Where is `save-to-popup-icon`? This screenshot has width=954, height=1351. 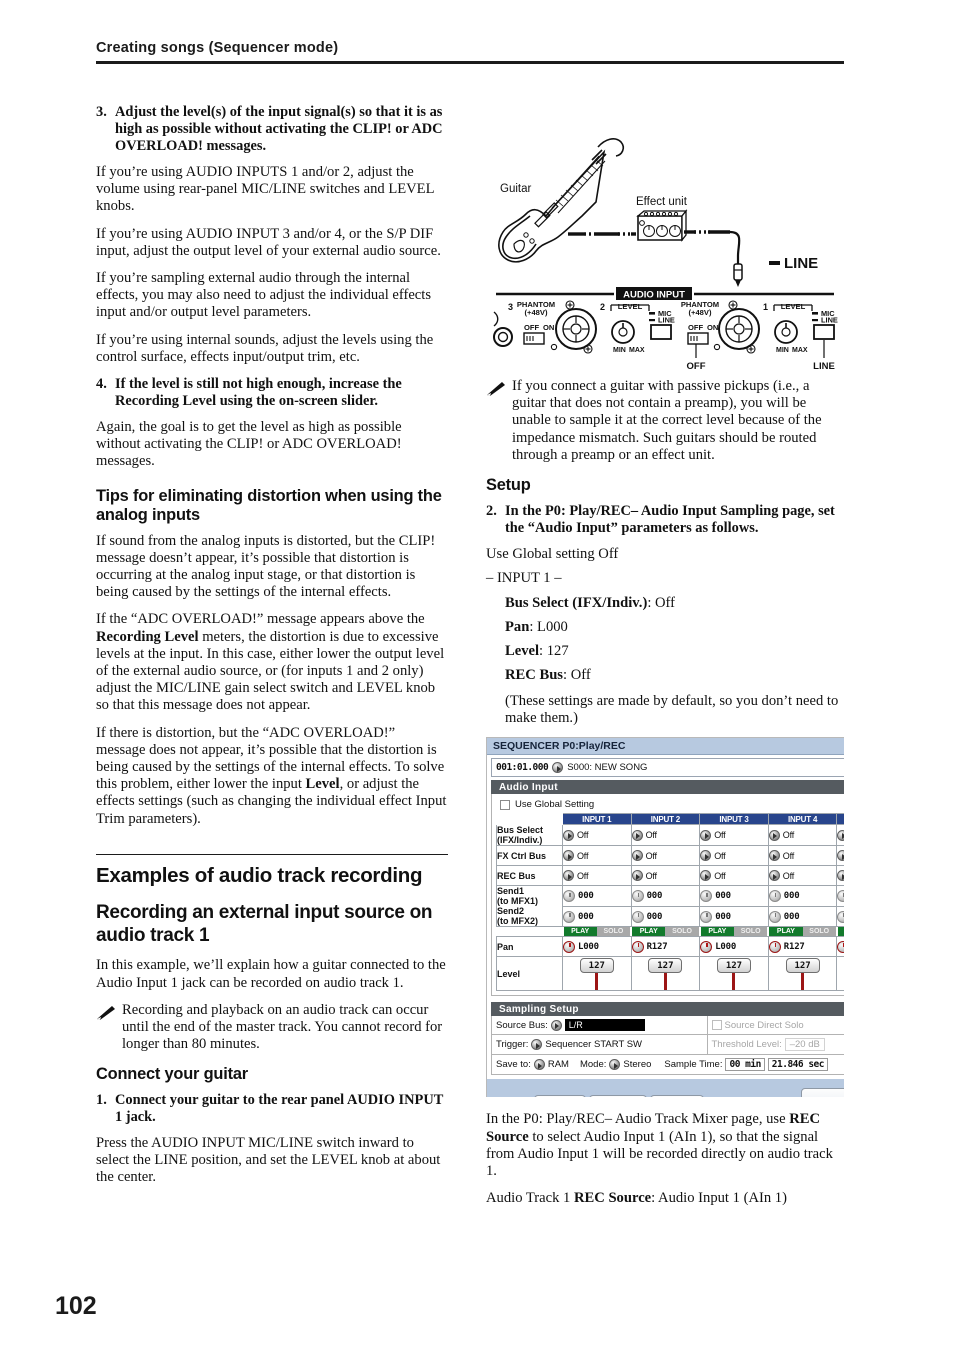 save-to-popup-icon is located at coordinates (539, 1065).